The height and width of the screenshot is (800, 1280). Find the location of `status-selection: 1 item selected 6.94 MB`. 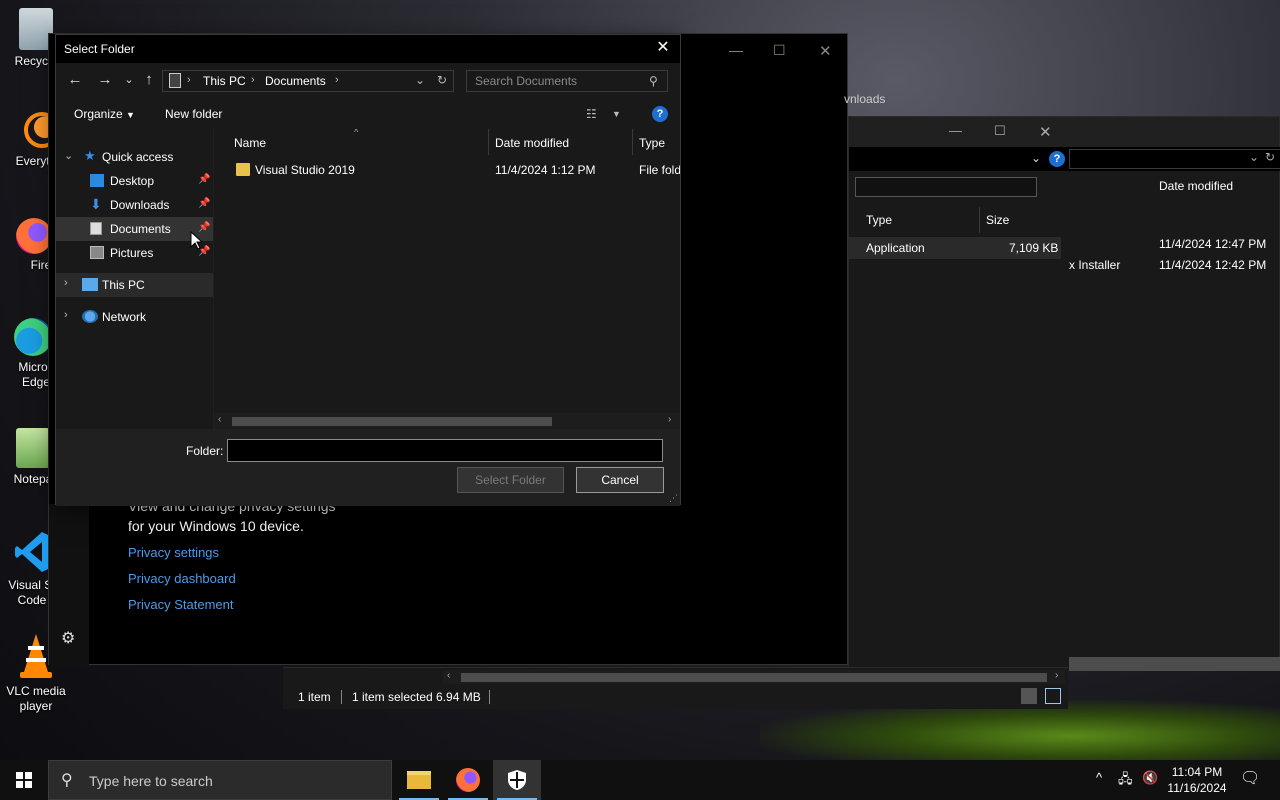

status-selection: 1 item selected 6.94 MB is located at coordinates (416, 697).